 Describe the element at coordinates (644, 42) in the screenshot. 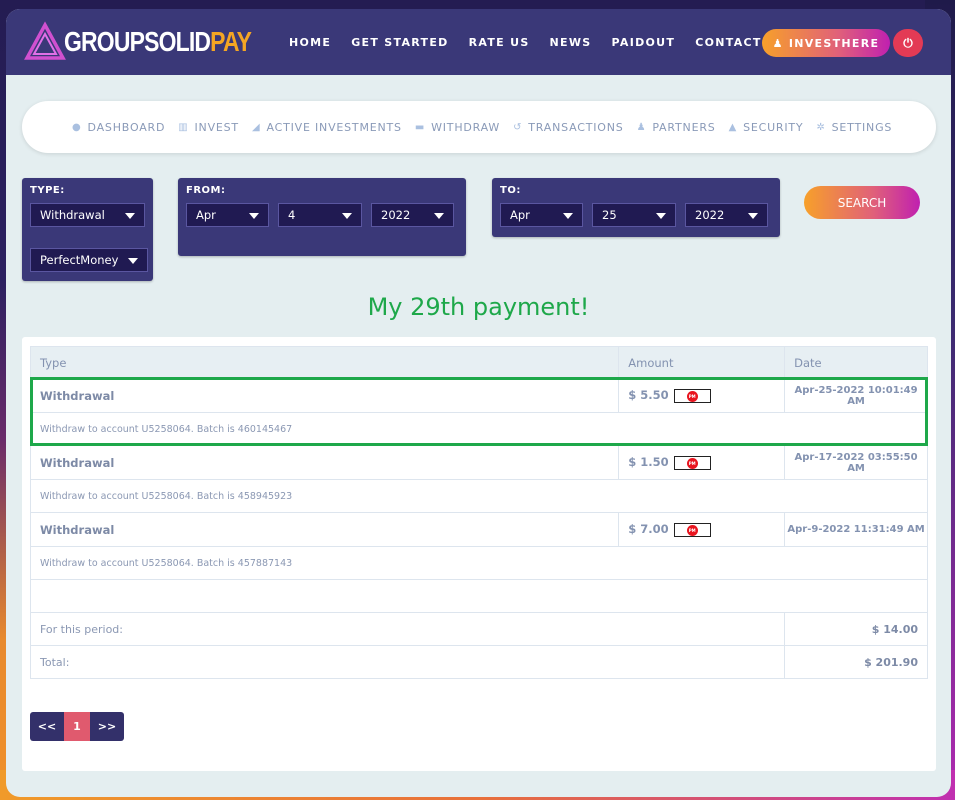

I see `nav-paidout: PAIDOUT` at that location.